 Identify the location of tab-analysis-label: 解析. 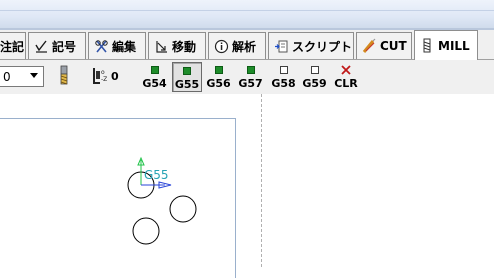
(244, 46).